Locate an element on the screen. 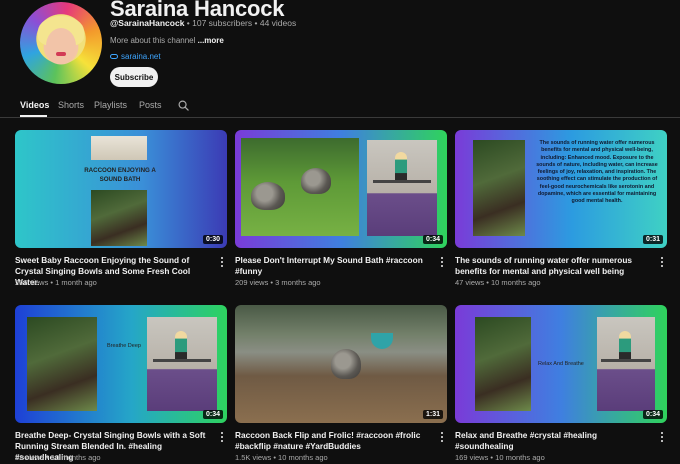 The width and height of the screenshot is (680, 464). thumb-photo-raccoon is located at coordinates (119, 218).